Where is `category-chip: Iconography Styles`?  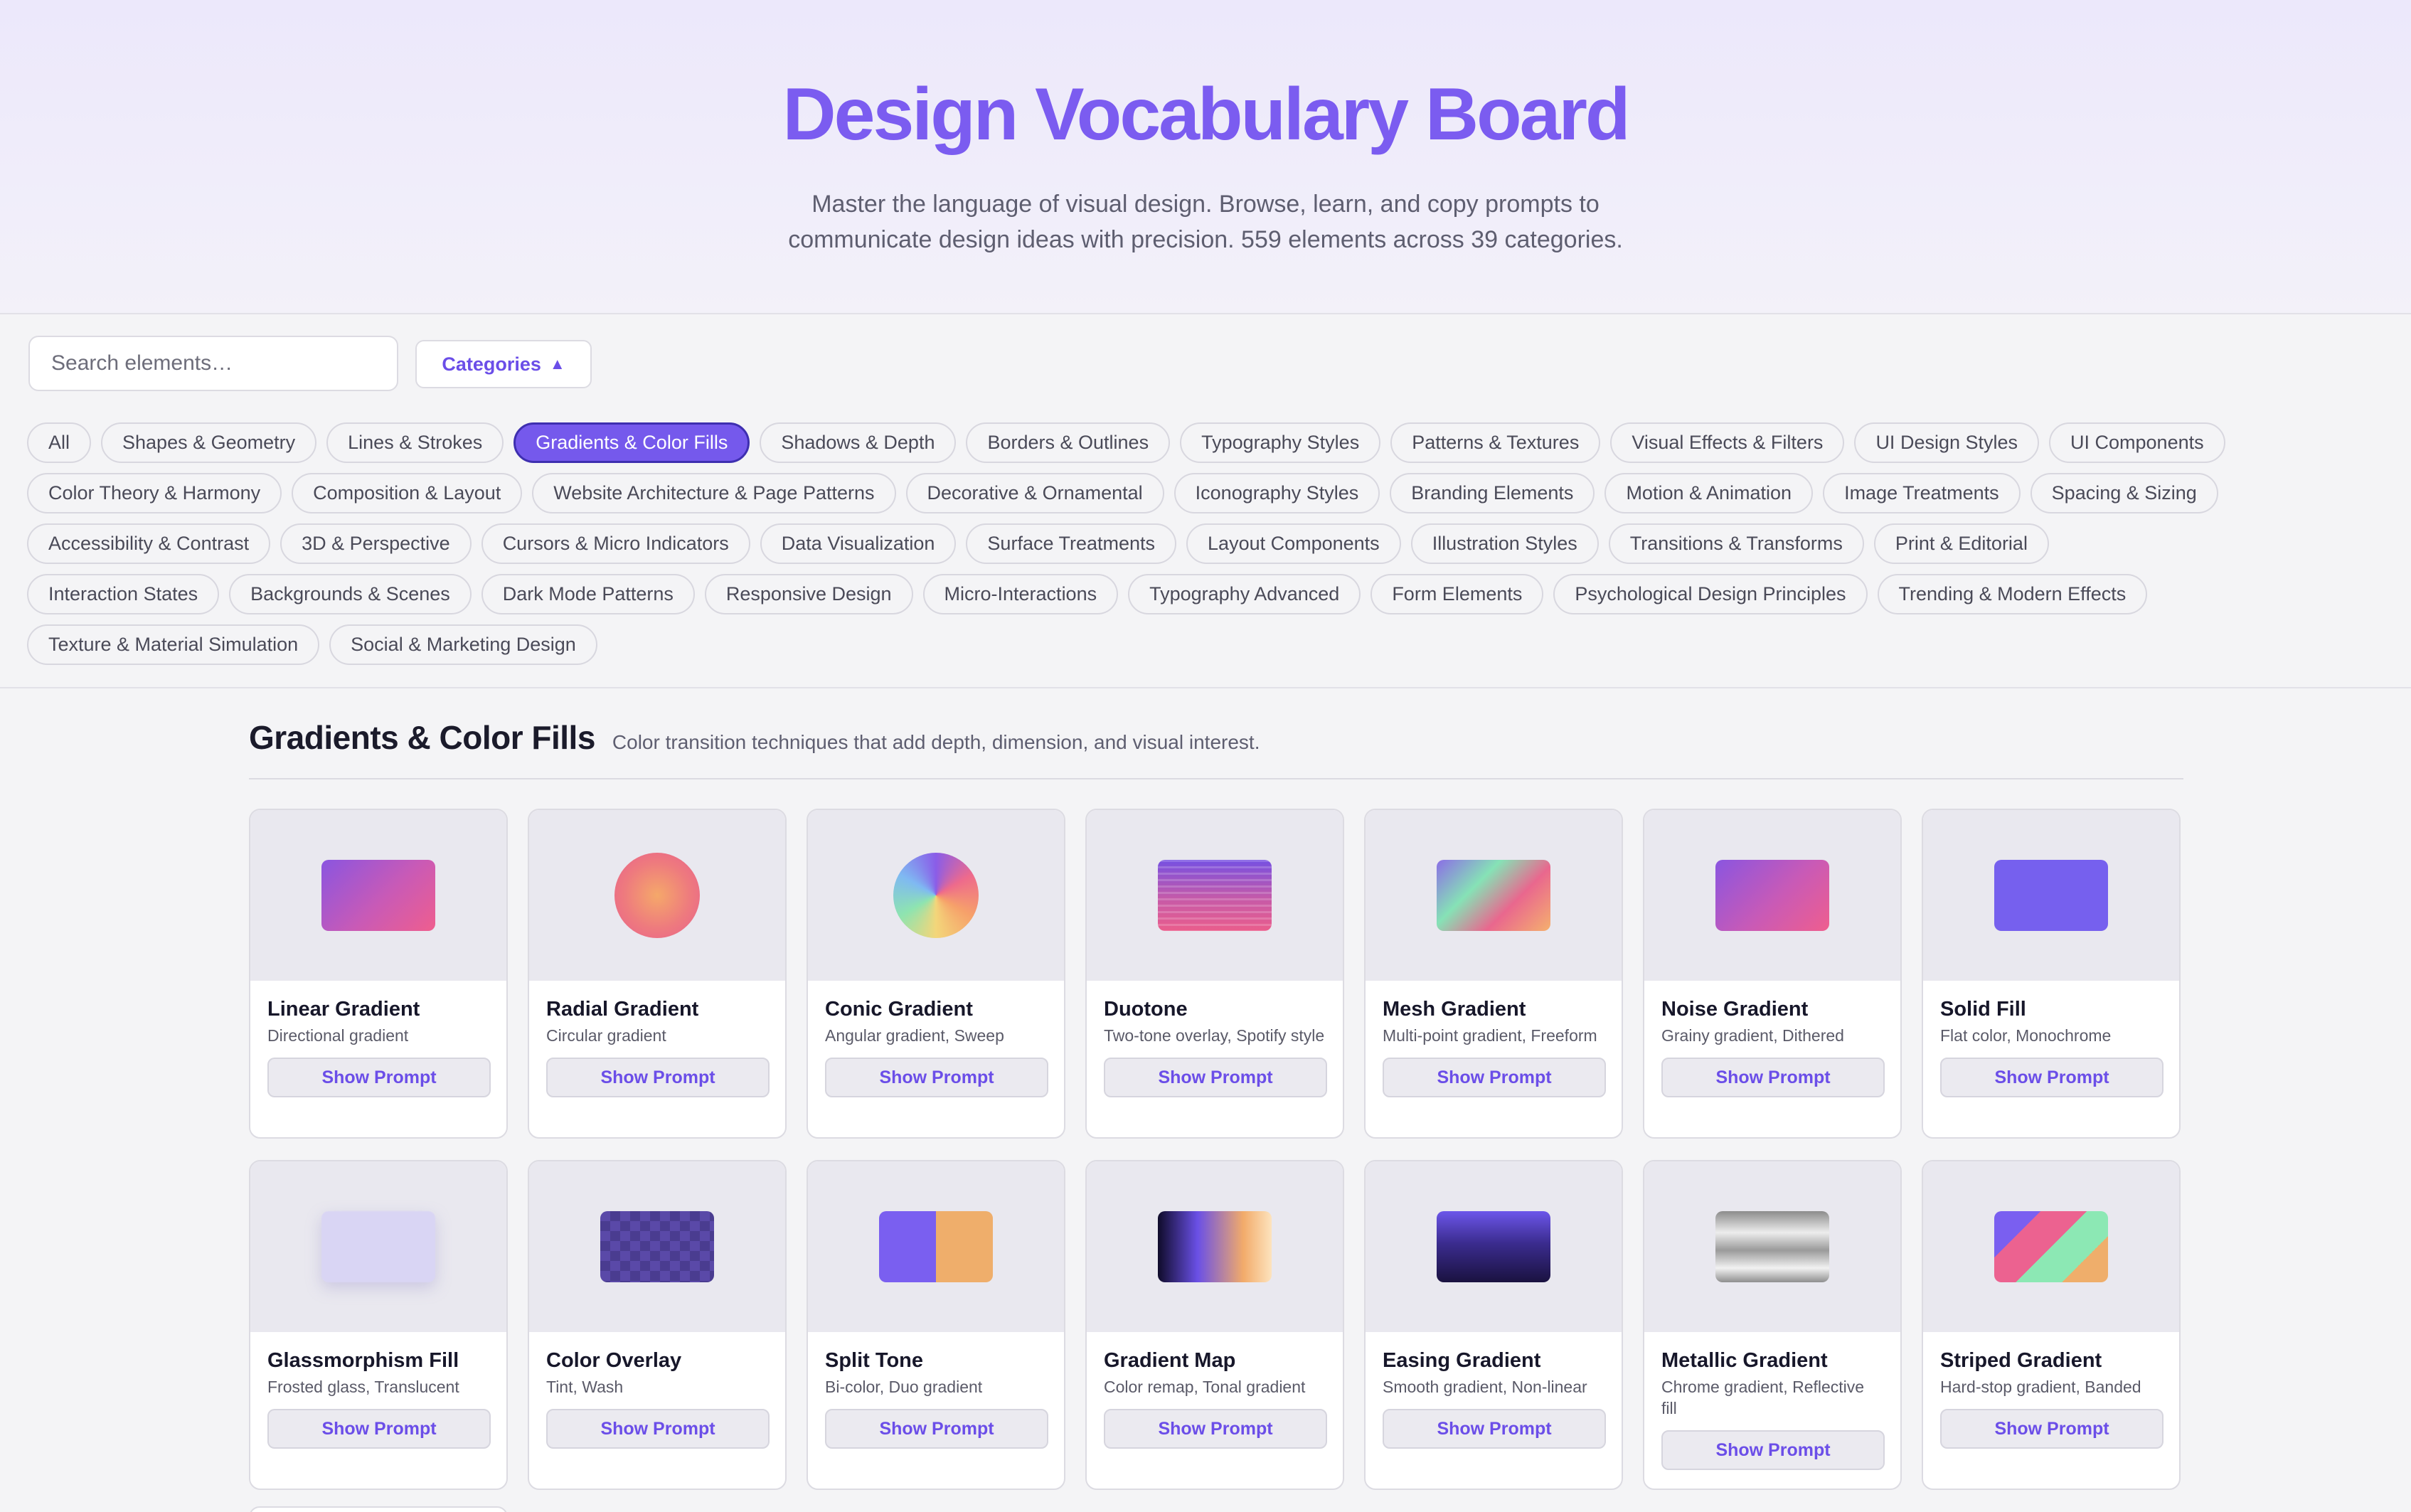
category-chip: Iconography Styles is located at coordinates (1277, 493).